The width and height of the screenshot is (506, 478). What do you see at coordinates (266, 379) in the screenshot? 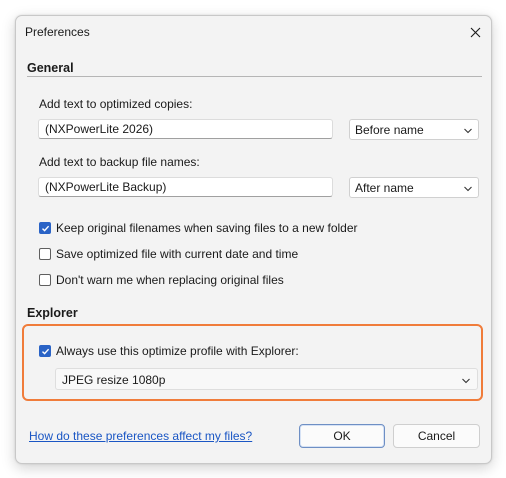
I see `optimize-profile-select: JPEG resize 1080p` at bounding box center [266, 379].